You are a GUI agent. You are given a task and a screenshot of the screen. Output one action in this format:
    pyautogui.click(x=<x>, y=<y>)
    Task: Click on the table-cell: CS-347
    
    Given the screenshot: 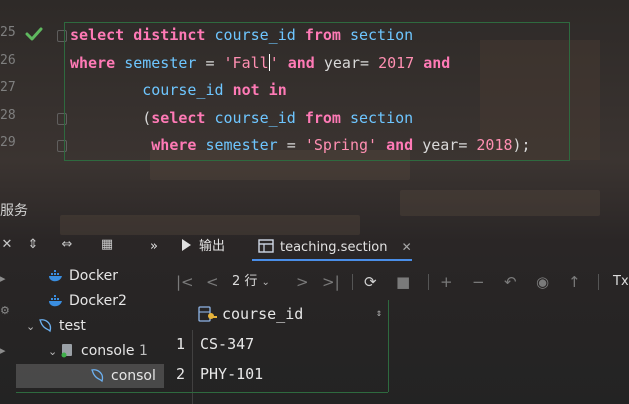 What is the action you would take?
    pyautogui.click(x=227, y=344)
    